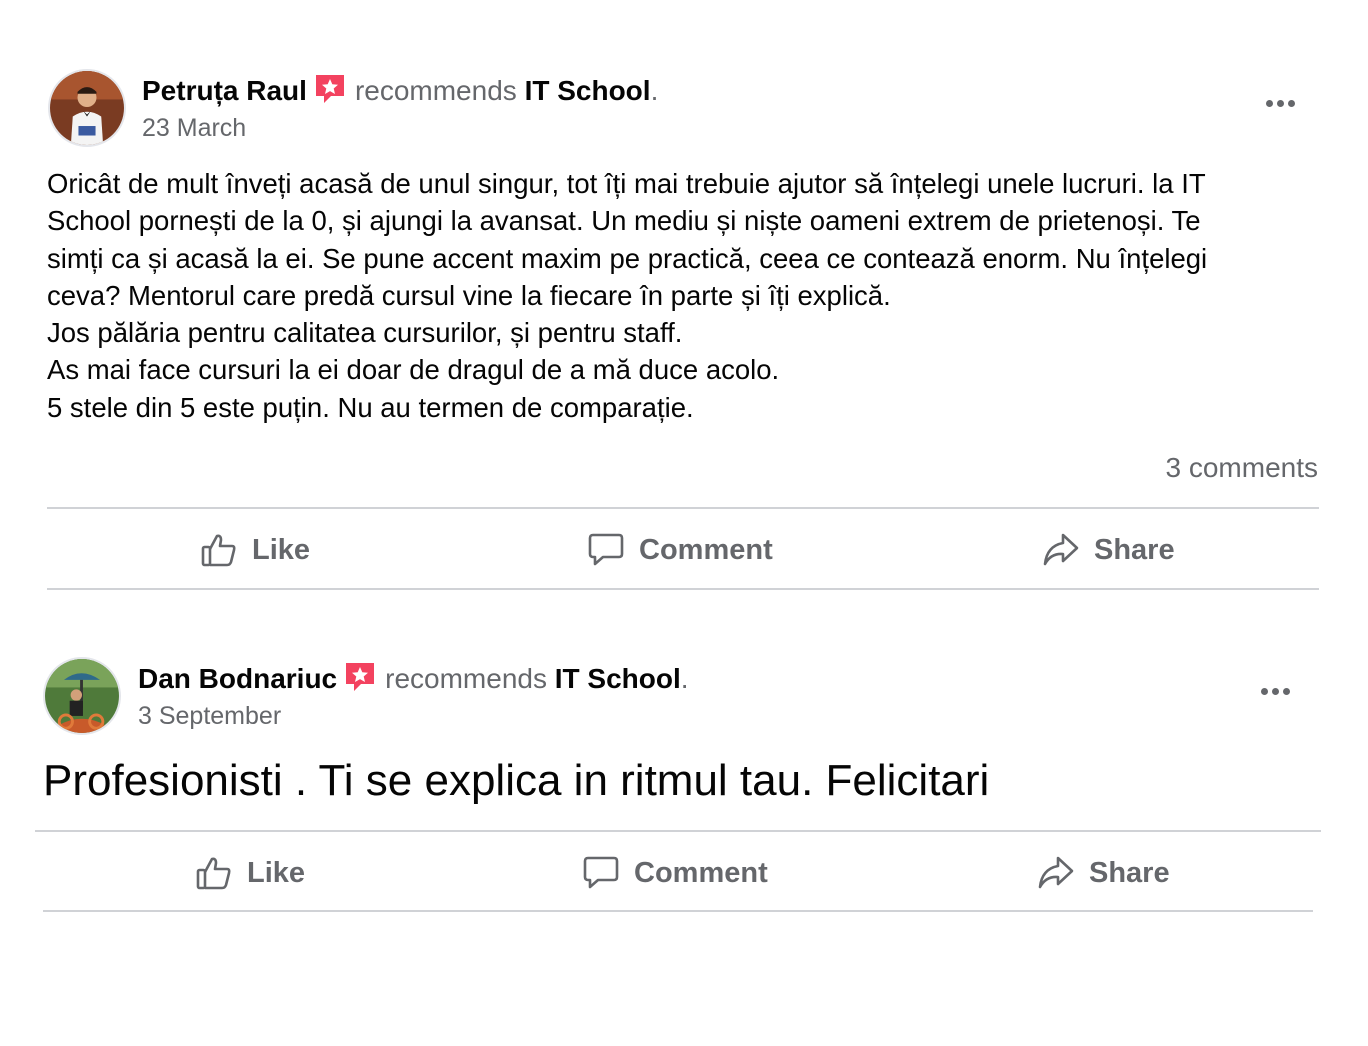 This screenshot has width=1368, height=1046. What do you see at coordinates (1242, 468) in the screenshot?
I see `comments-count-link: 3 comments` at bounding box center [1242, 468].